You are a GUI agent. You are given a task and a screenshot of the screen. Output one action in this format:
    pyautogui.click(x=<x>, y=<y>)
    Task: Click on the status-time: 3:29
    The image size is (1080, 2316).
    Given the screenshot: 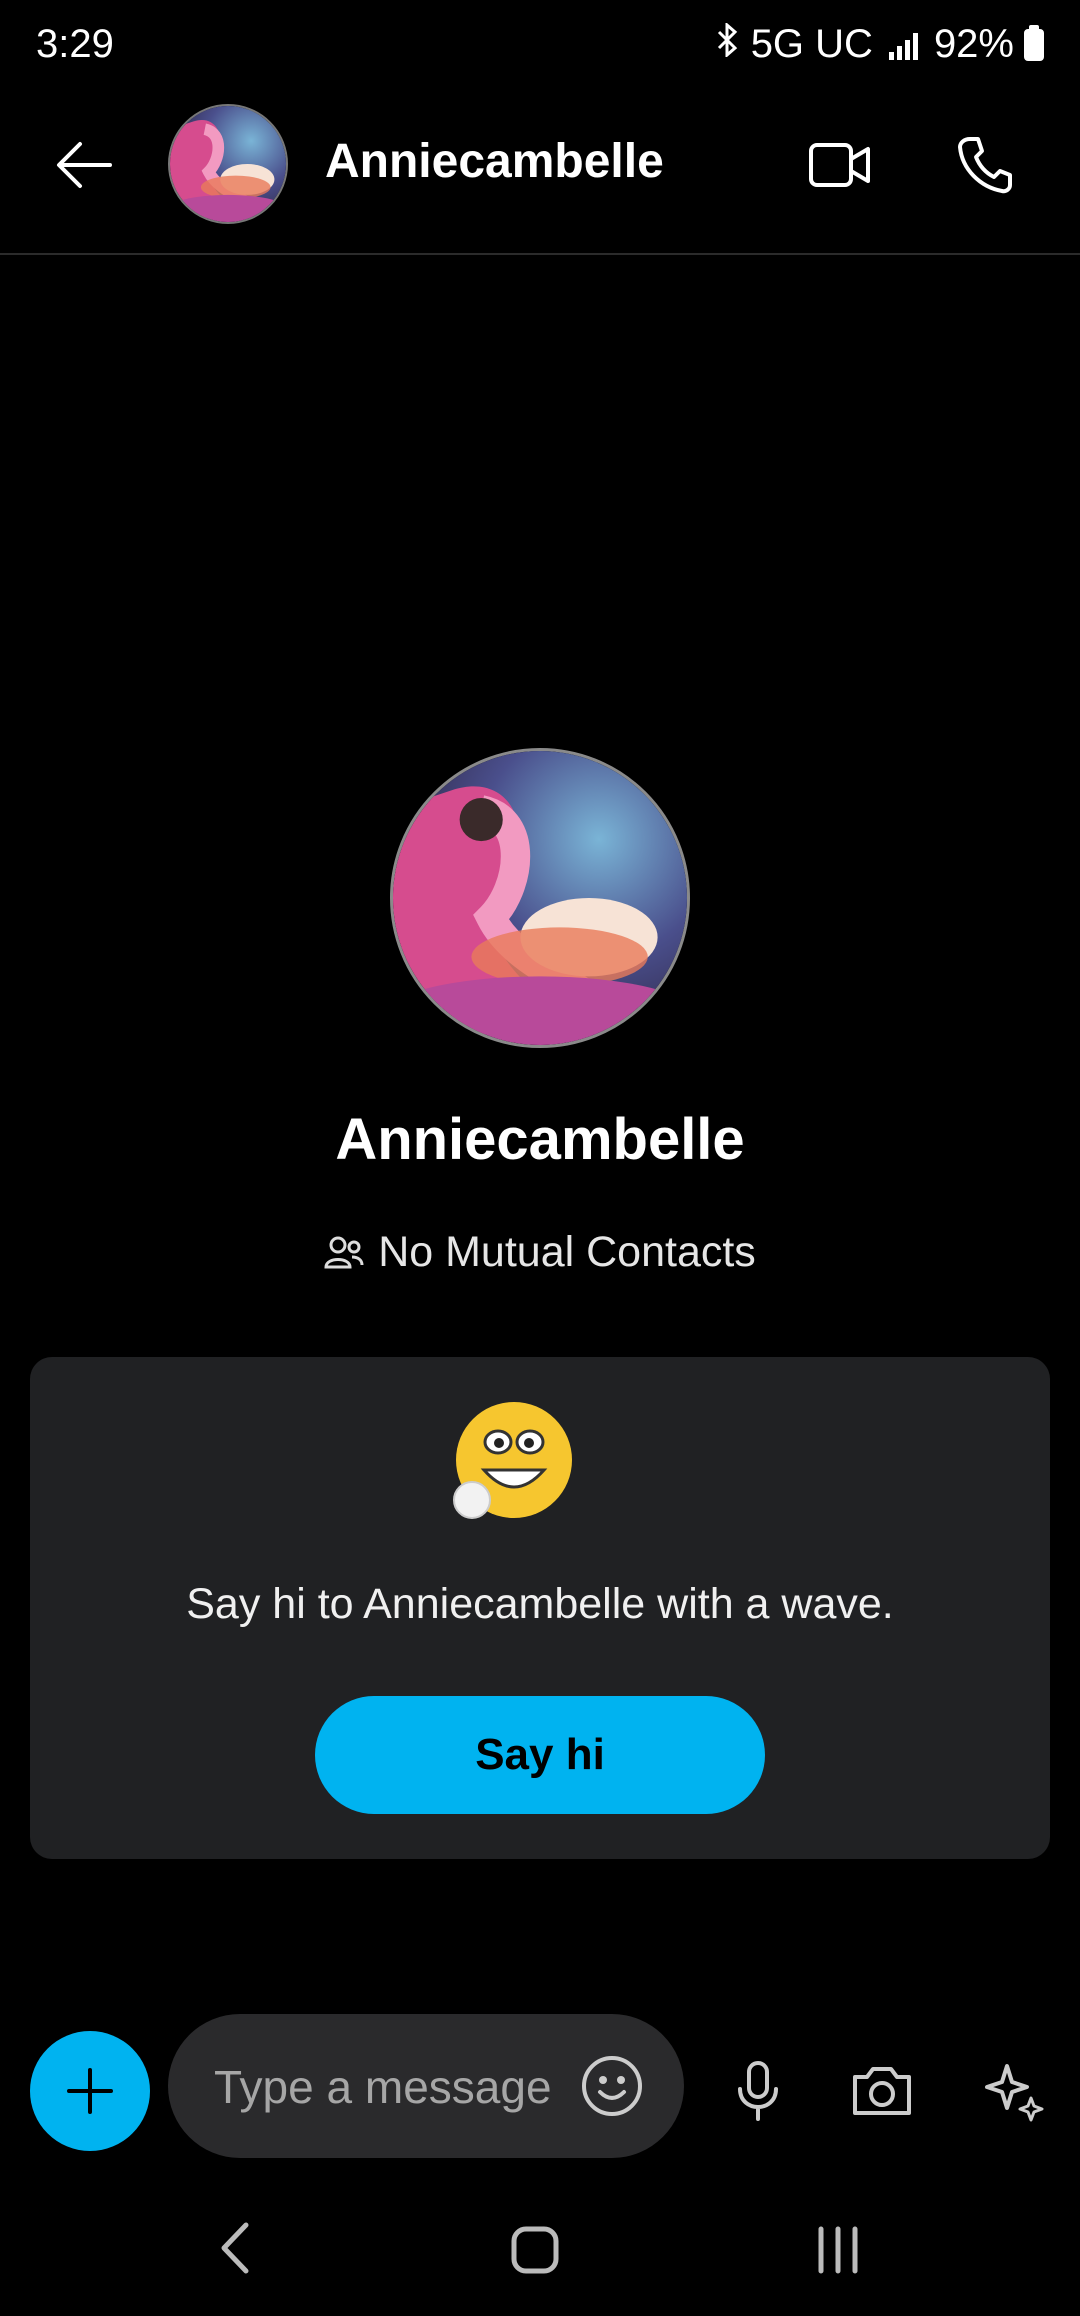 What is the action you would take?
    pyautogui.click(x=75, y=44)
    